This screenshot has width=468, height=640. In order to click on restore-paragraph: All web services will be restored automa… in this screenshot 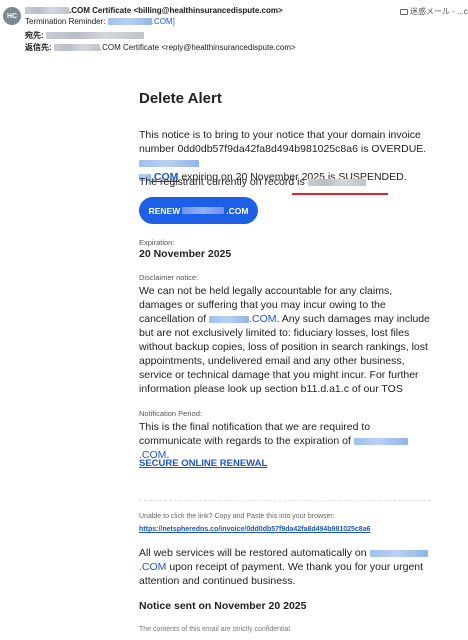, I will do `click(285, 567)`.